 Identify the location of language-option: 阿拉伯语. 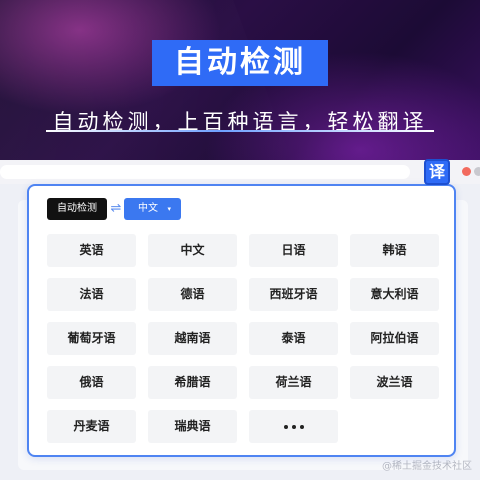
(394, 338).